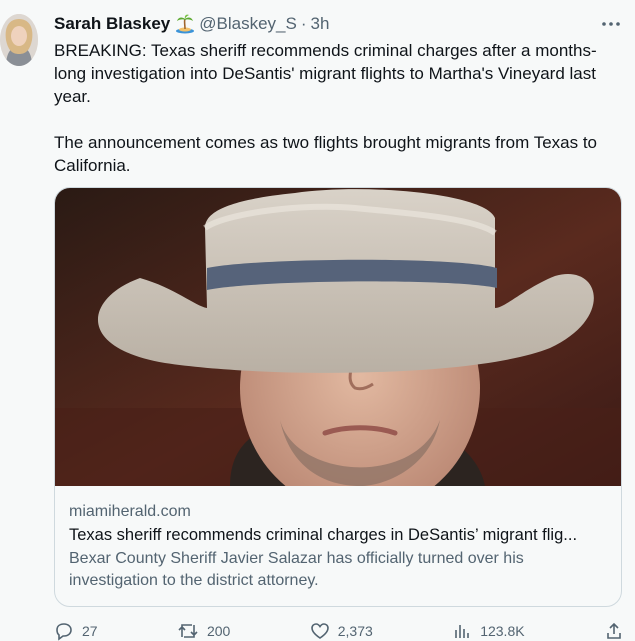 This screenshot has width=635, height=641. Describe the element at coordinates (130, 511) in the screenshot. I see `card-domain: miamiherald.com` at that location.